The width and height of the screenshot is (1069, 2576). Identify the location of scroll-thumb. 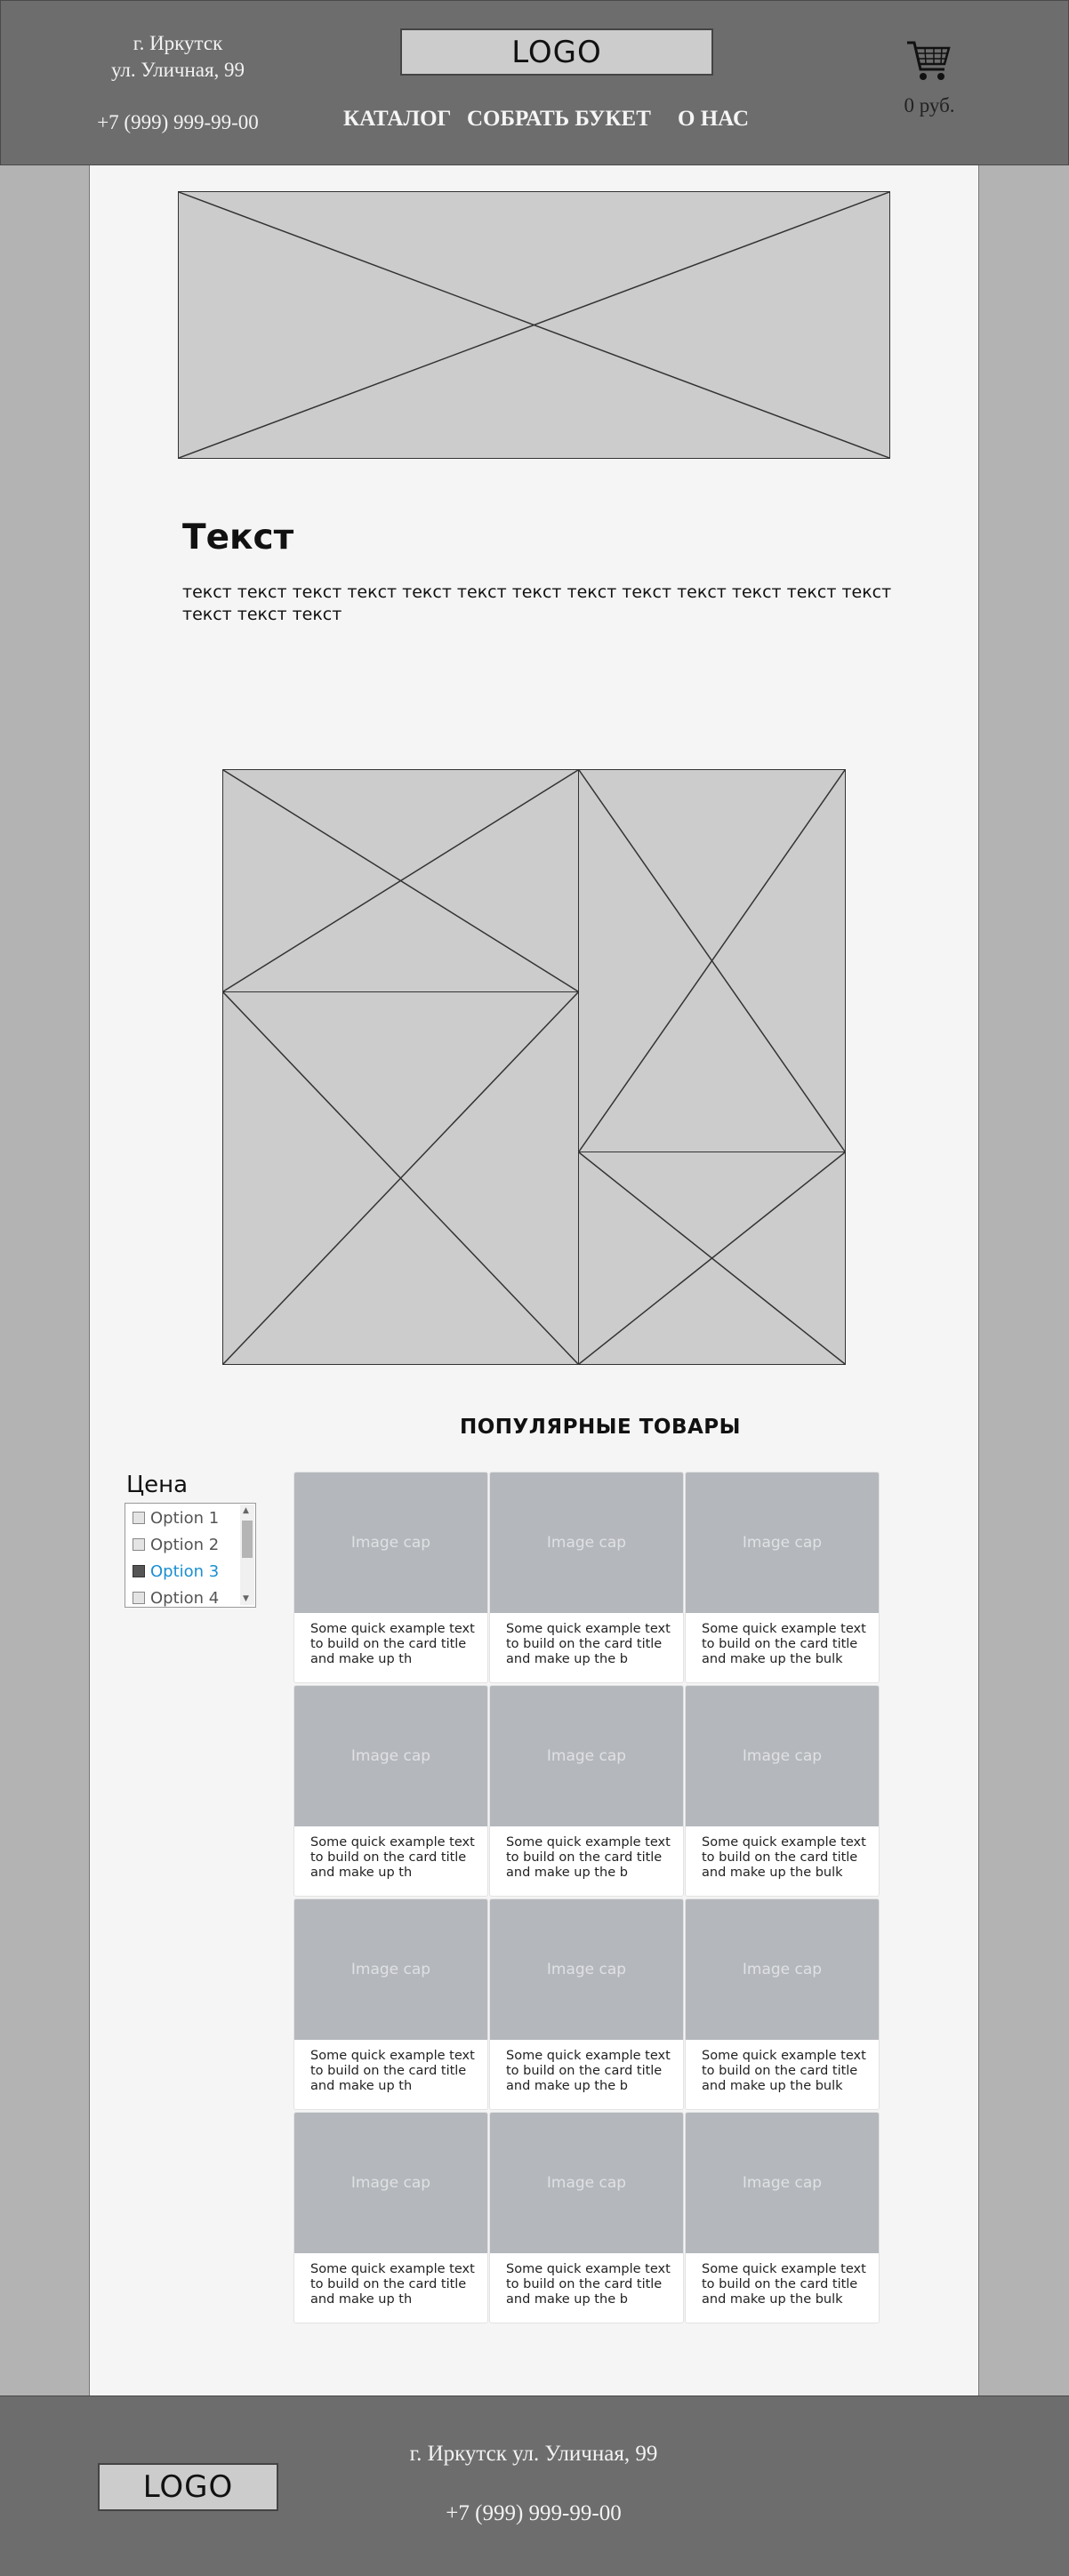
(247, 1539).